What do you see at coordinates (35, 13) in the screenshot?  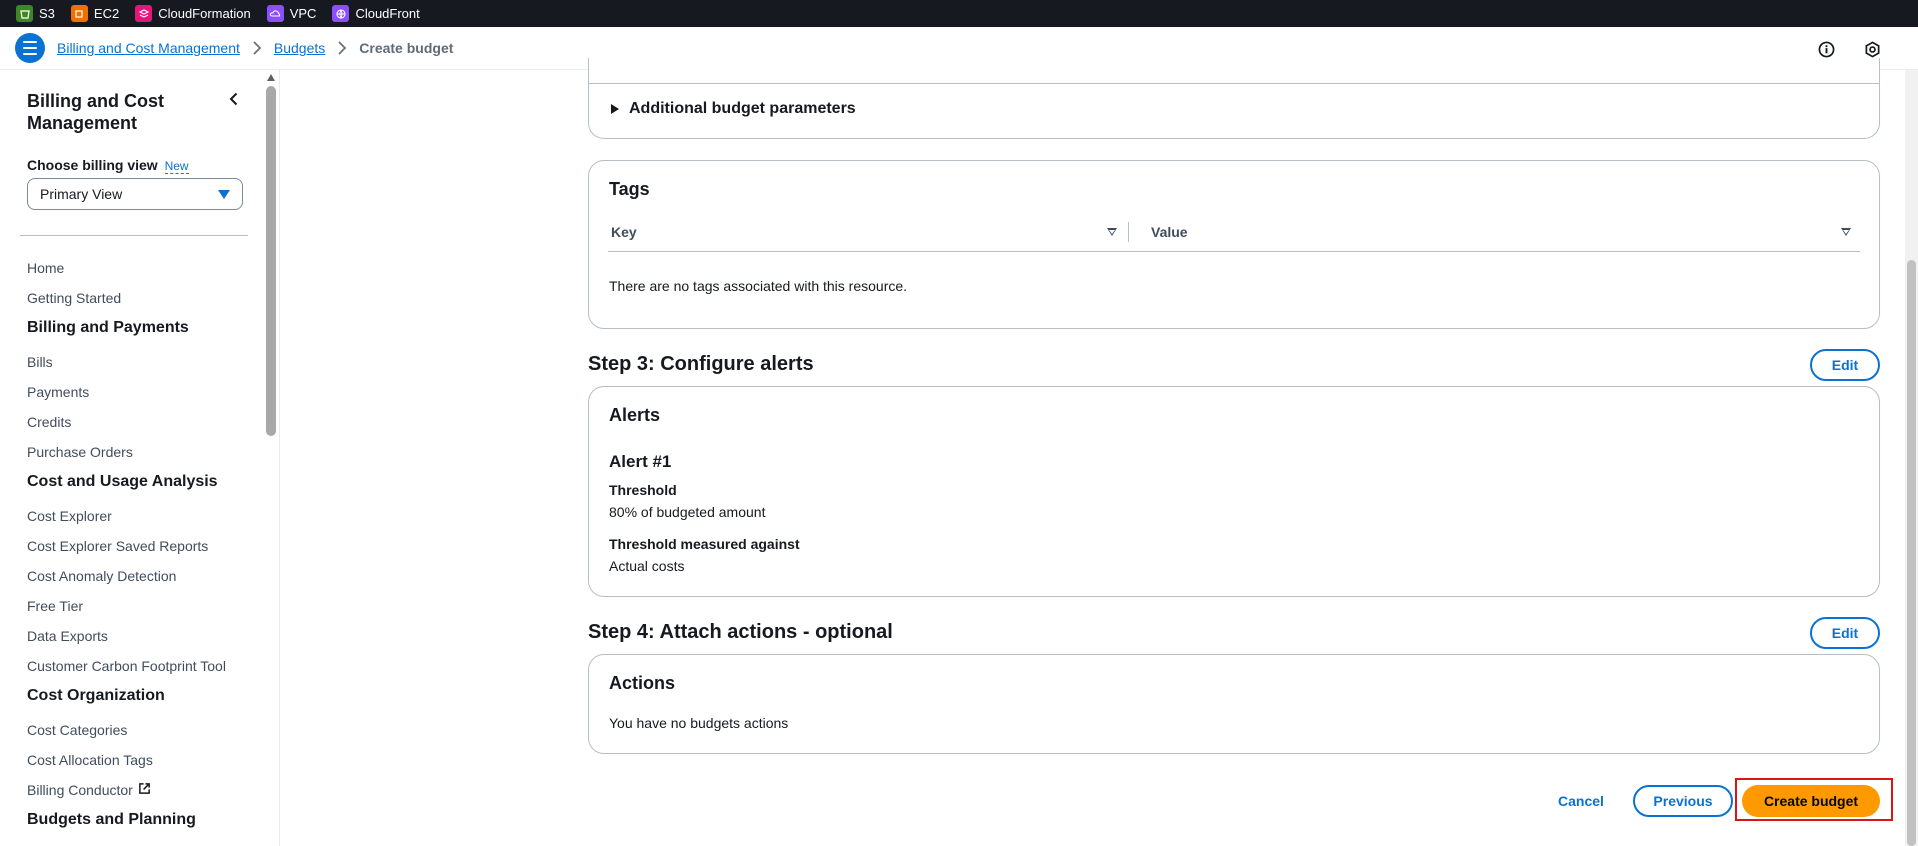 I see `service-shortcut-s3: S3` at bounding box center [35, 13].